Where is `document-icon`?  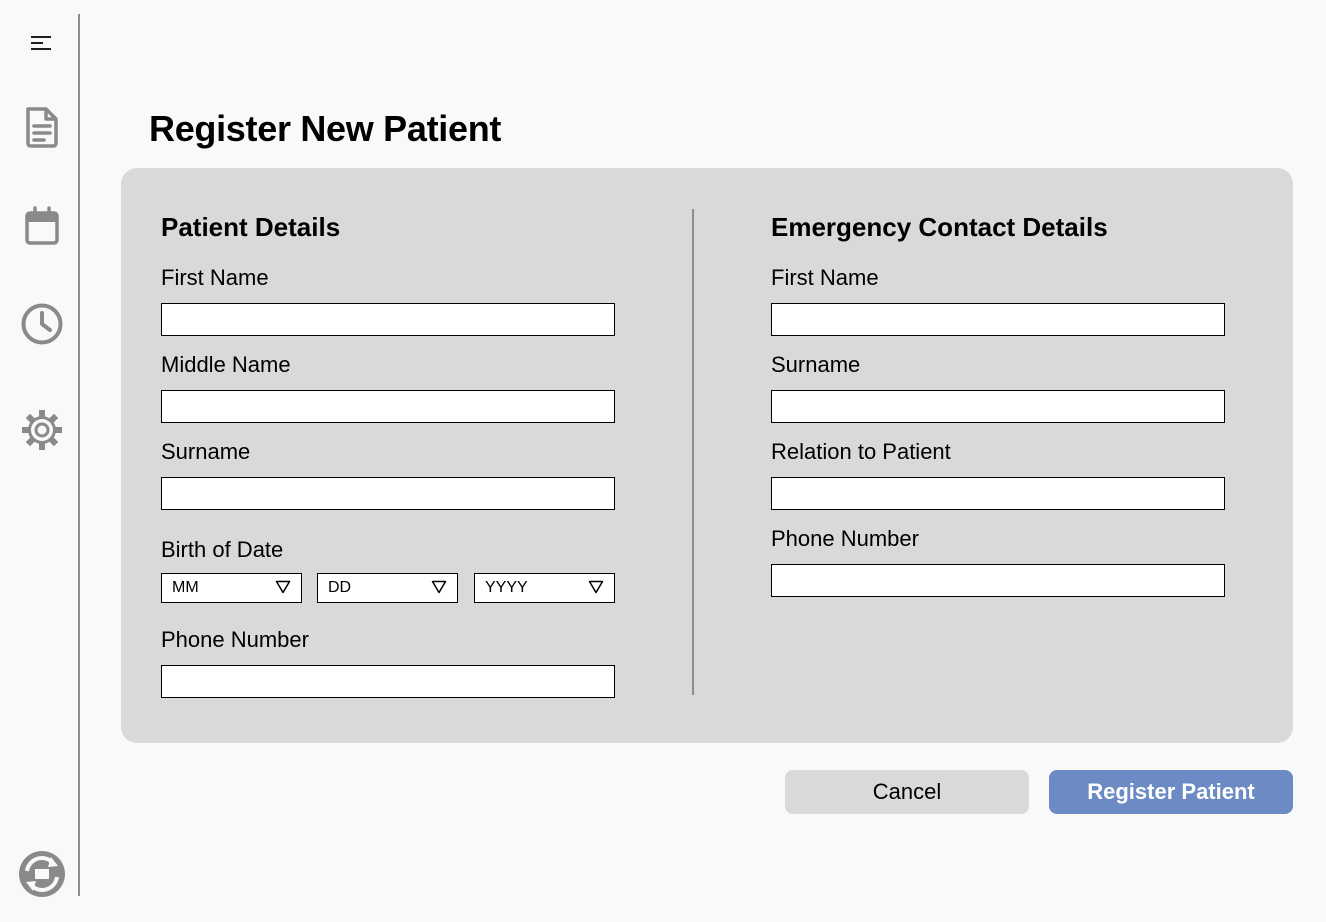
document-icon is located at coordinates (42, 127).